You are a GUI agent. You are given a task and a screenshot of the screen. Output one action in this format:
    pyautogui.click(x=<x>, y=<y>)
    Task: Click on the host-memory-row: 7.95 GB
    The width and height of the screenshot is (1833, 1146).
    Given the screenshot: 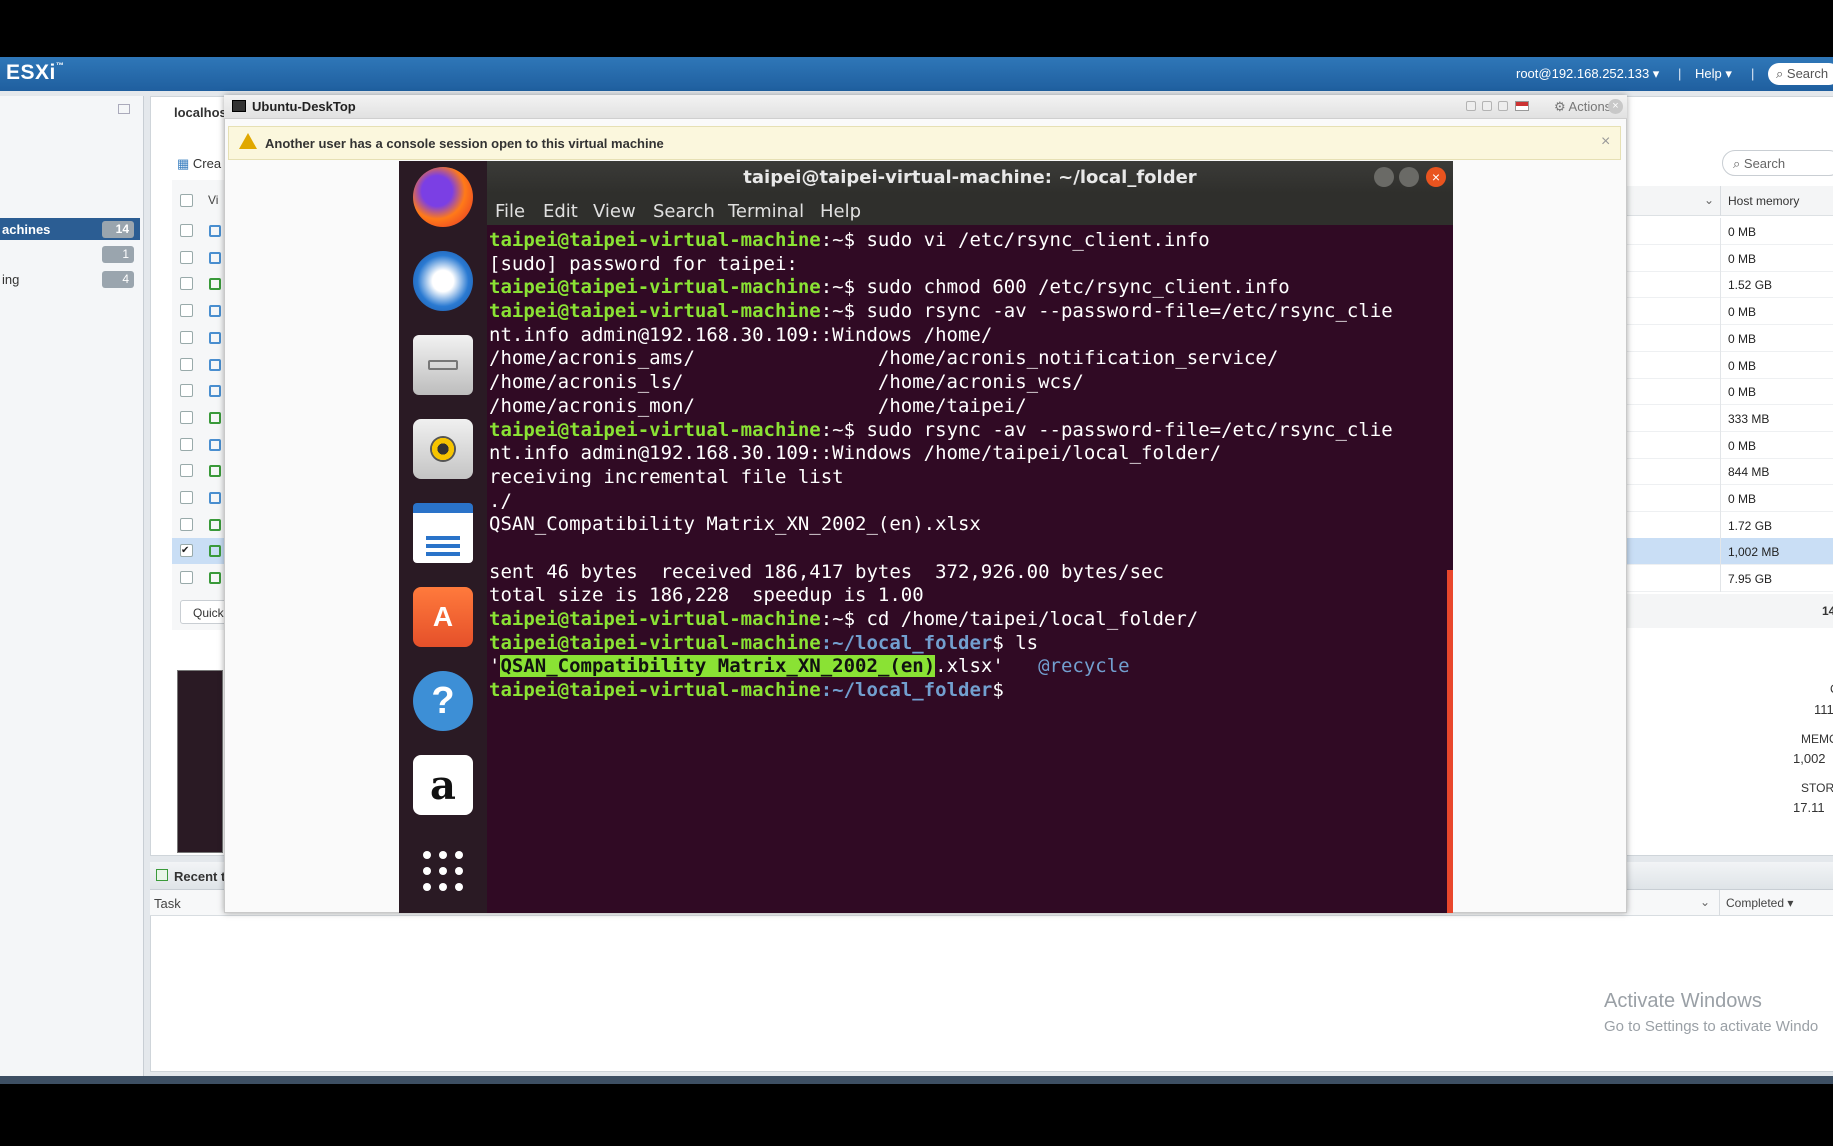 What is the action you would take?
    pyautogui.click(x=1729, y=579)
    